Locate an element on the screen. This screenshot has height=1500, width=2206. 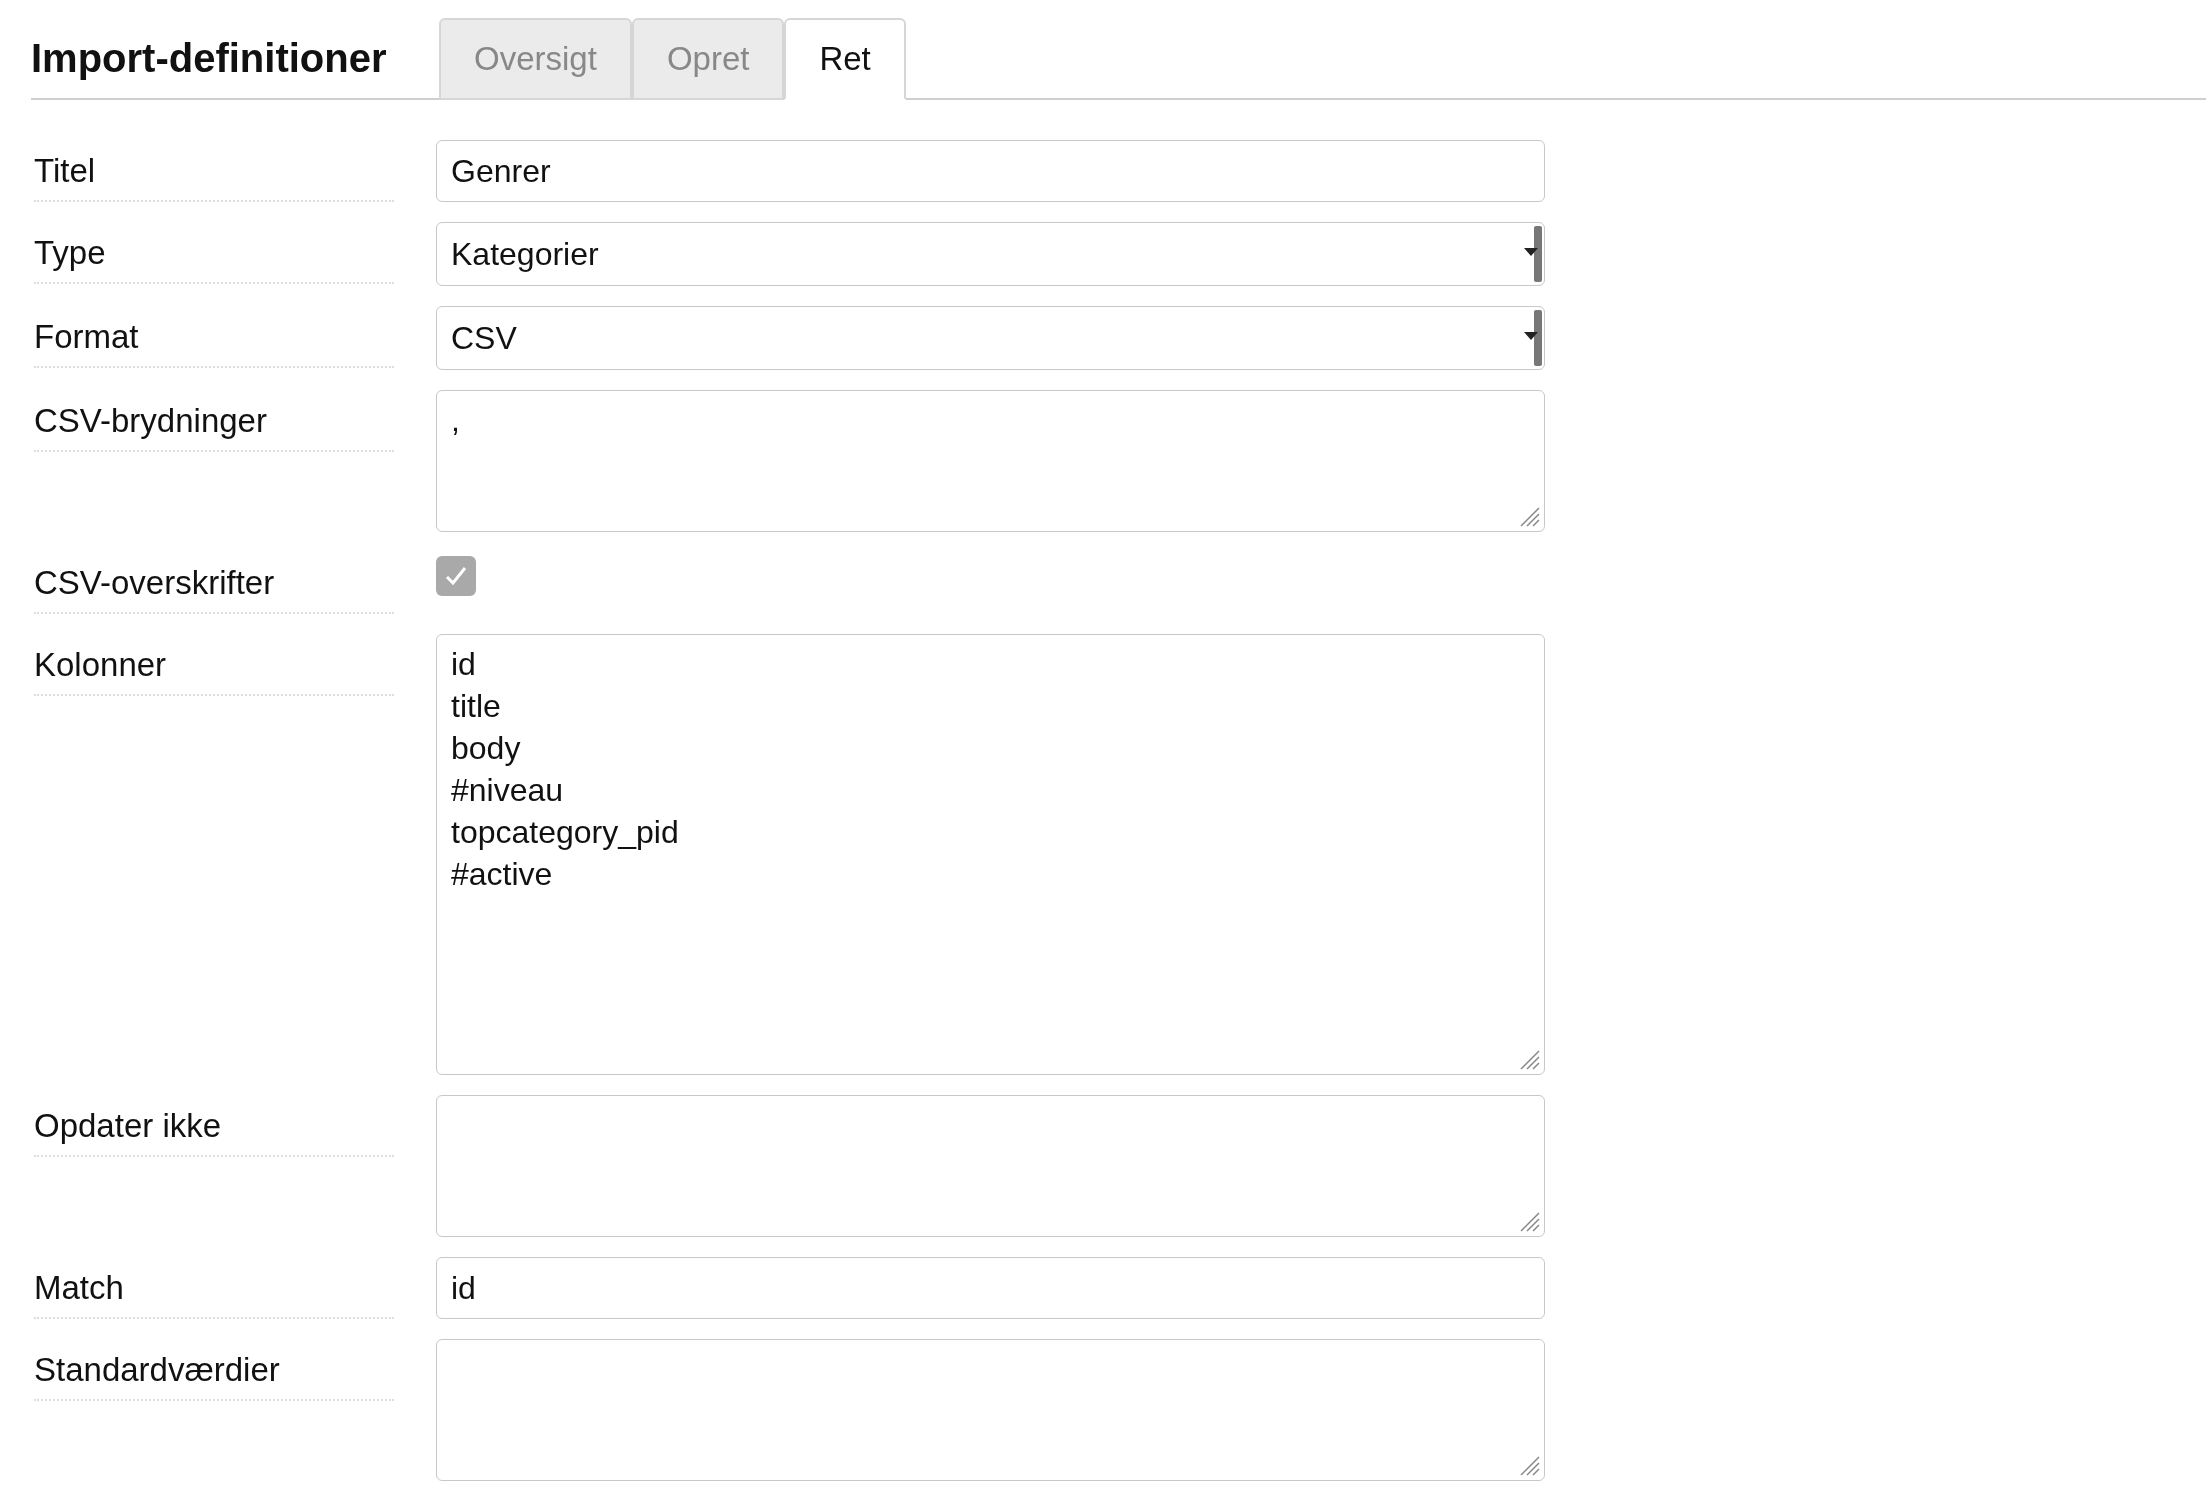
field-label: Standardværdier is located at coordinates (214, 1370).